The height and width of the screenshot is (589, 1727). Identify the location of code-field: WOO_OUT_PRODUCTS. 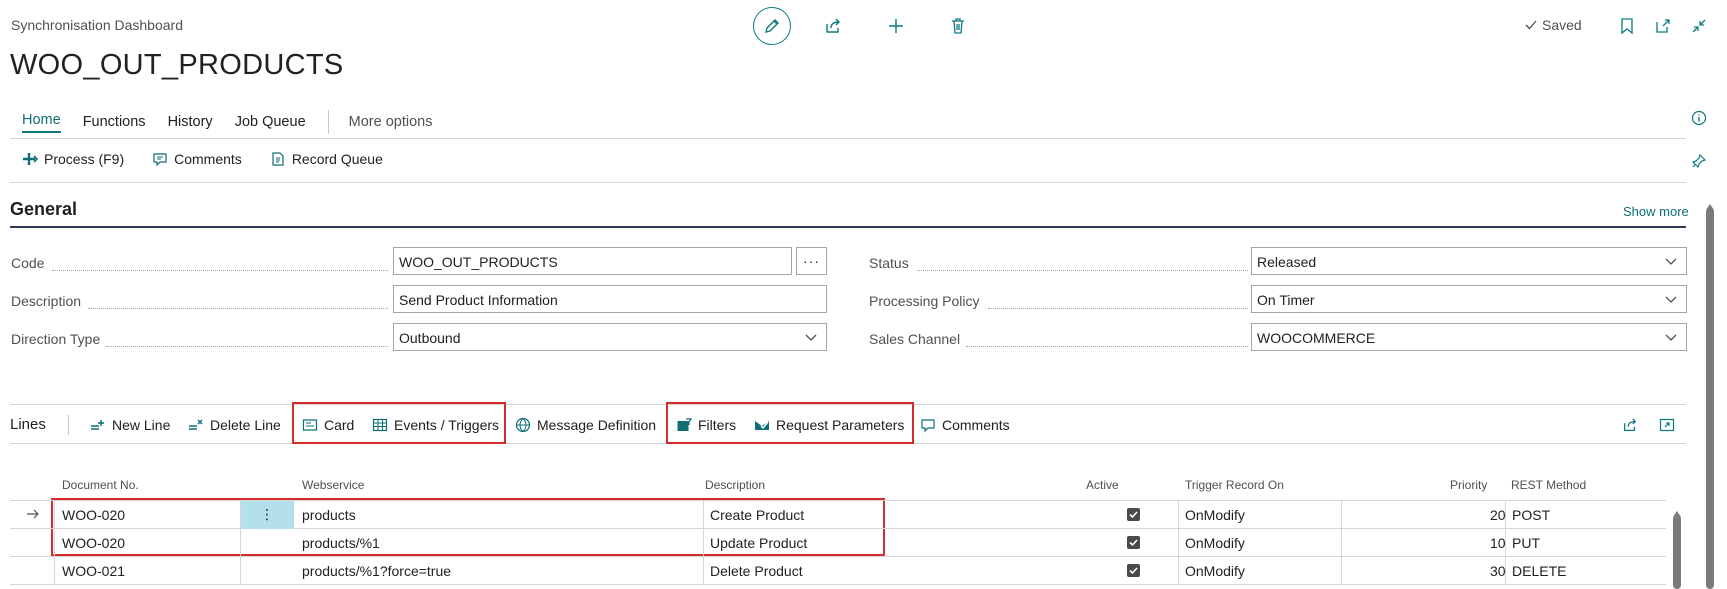
(592, 261).